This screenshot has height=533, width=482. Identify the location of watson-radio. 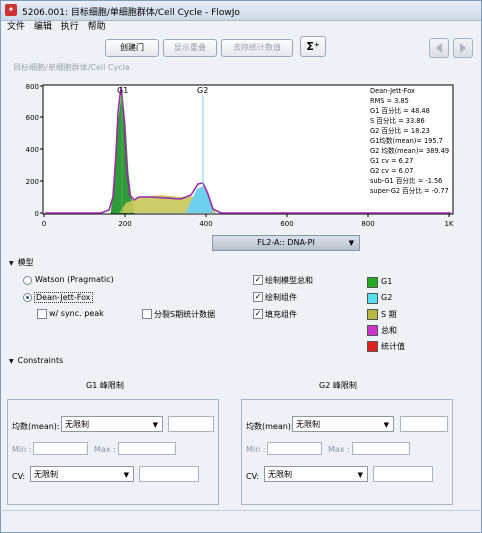
(27, 280).